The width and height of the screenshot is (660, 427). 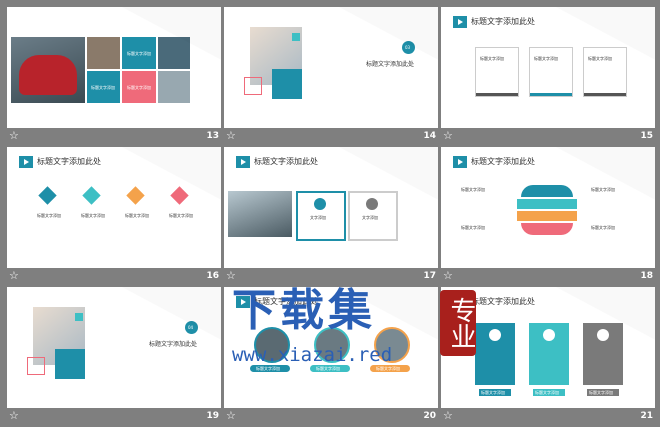 I want to click on slide-canvas: 03 标题文字添加此处, so click(x=331, y=67).